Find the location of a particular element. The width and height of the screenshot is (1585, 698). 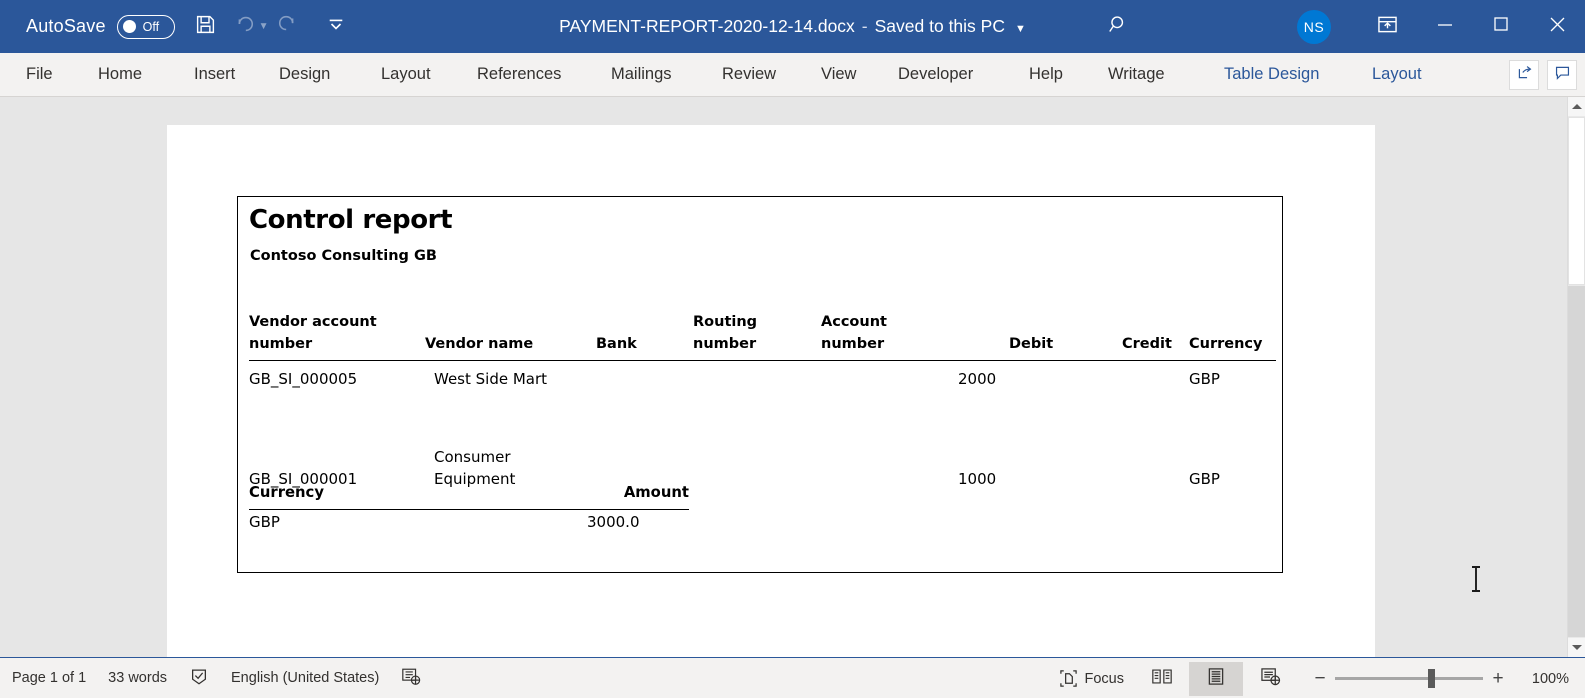

cell-debit: 2000 is located at coordinates (977, 379).